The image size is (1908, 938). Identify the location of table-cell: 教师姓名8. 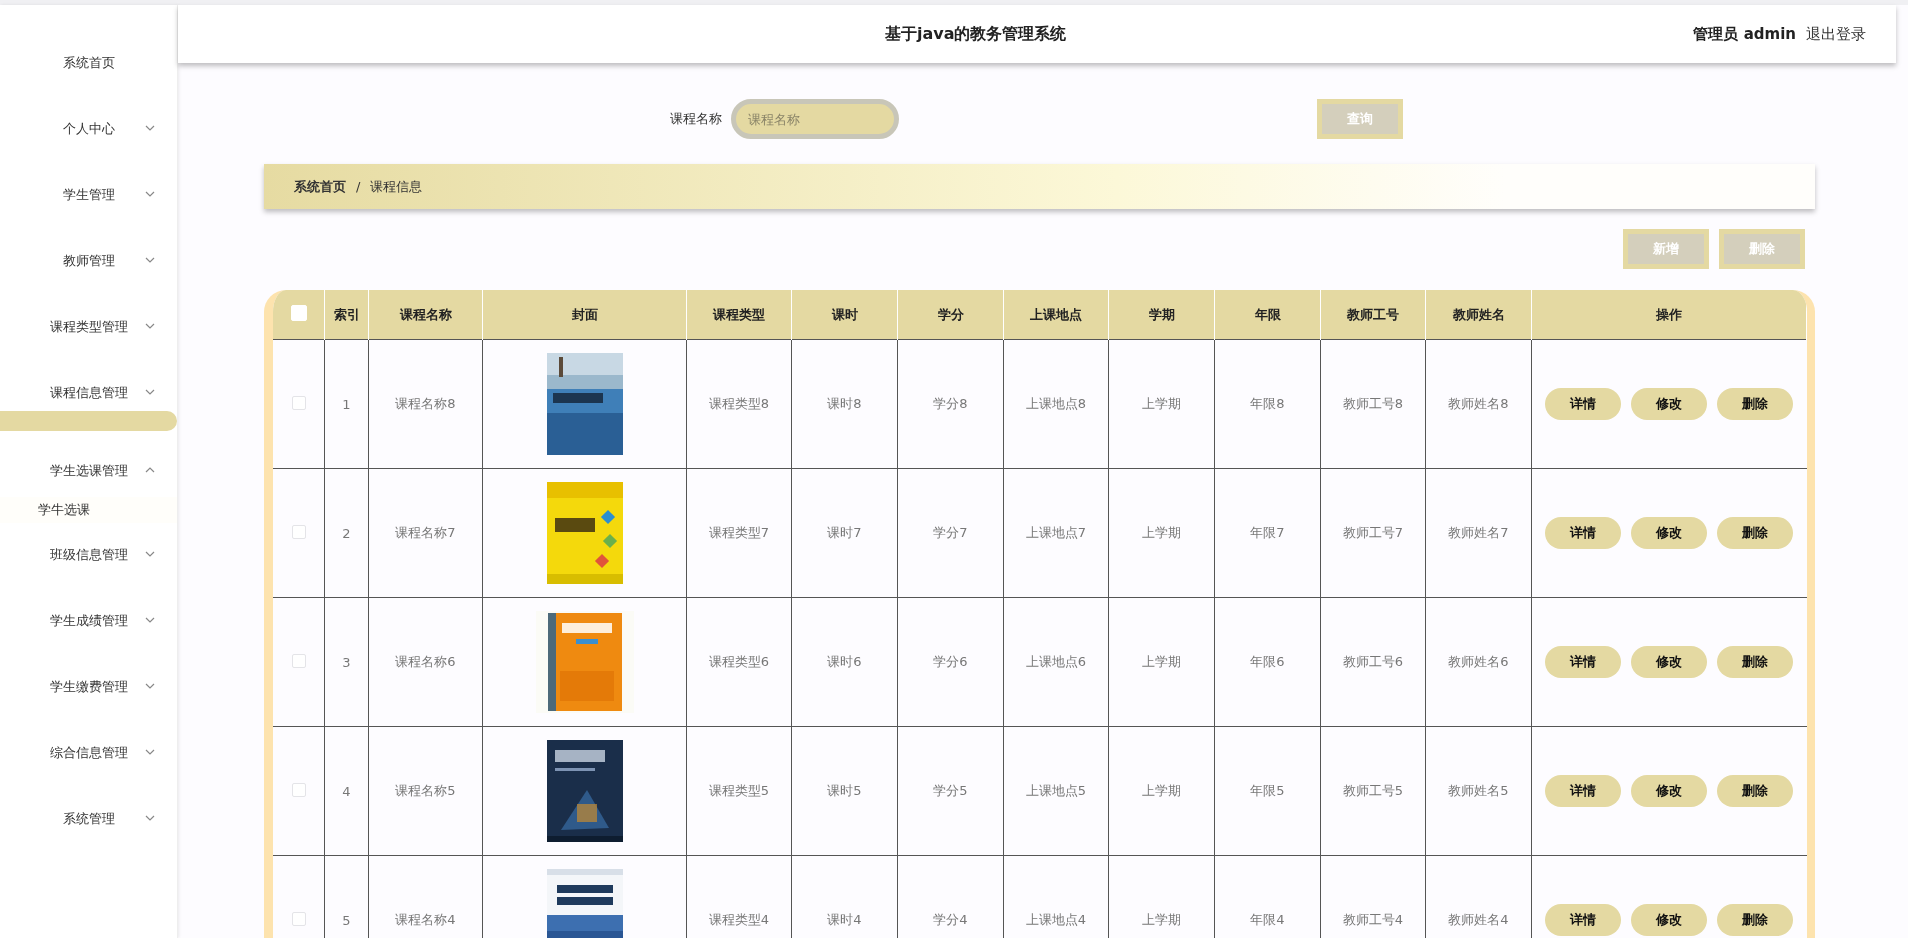
(1478, 404).